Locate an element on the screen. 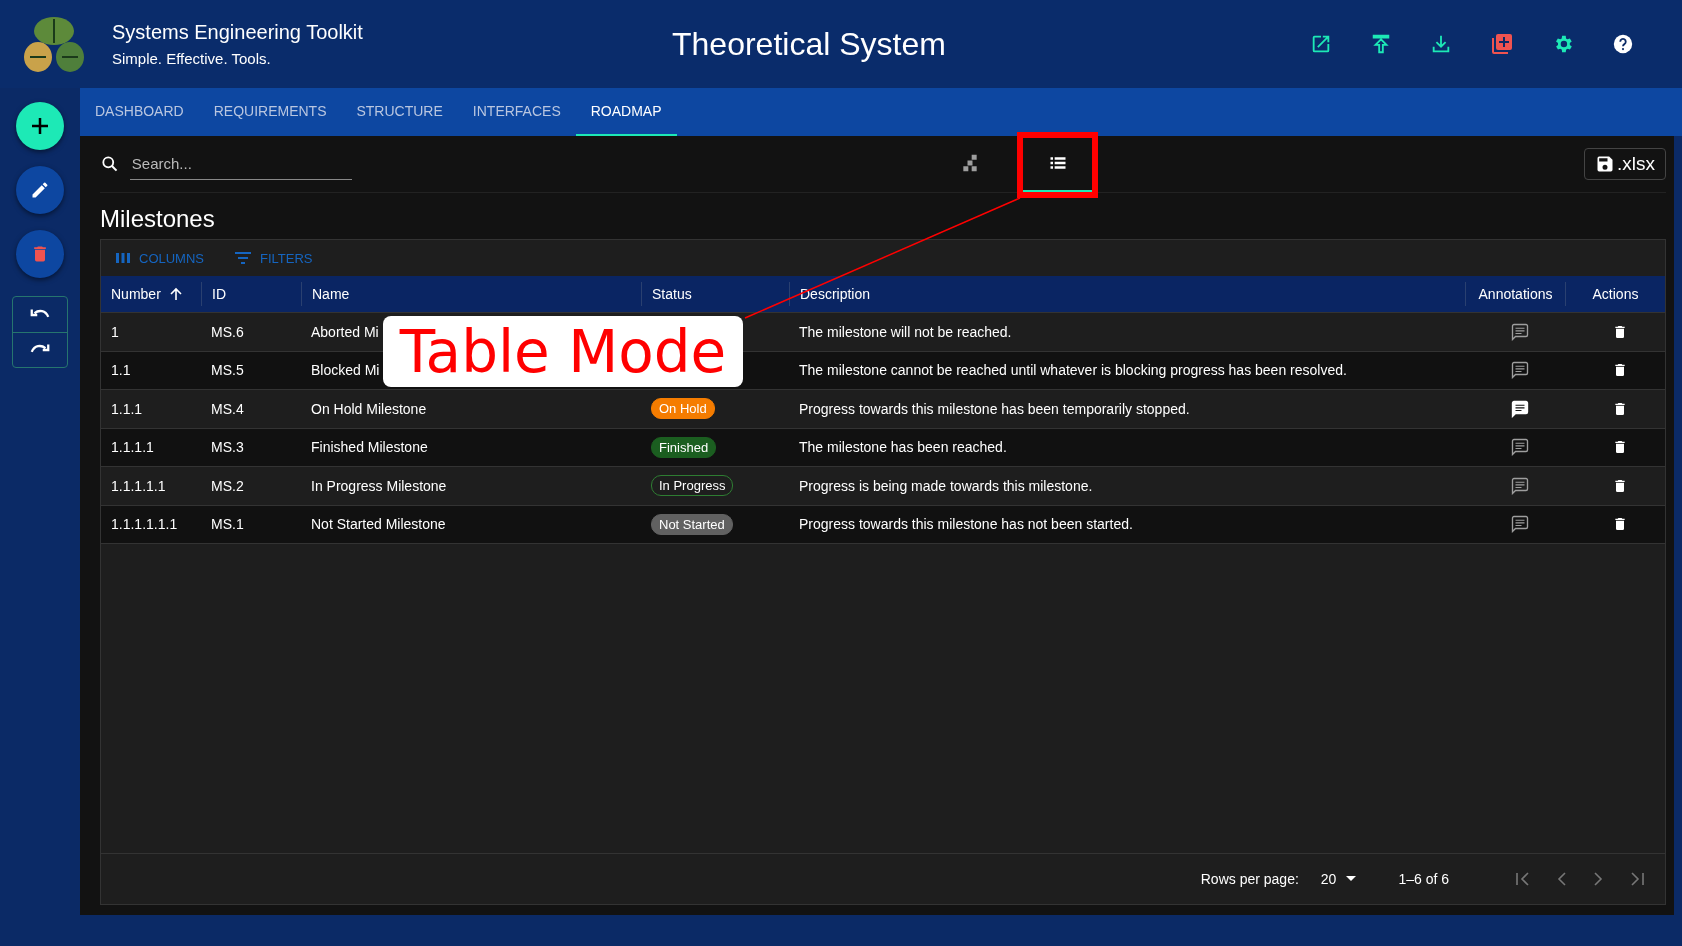  table-cell: The milestone has been reached. is located at coordinates (903, 447).